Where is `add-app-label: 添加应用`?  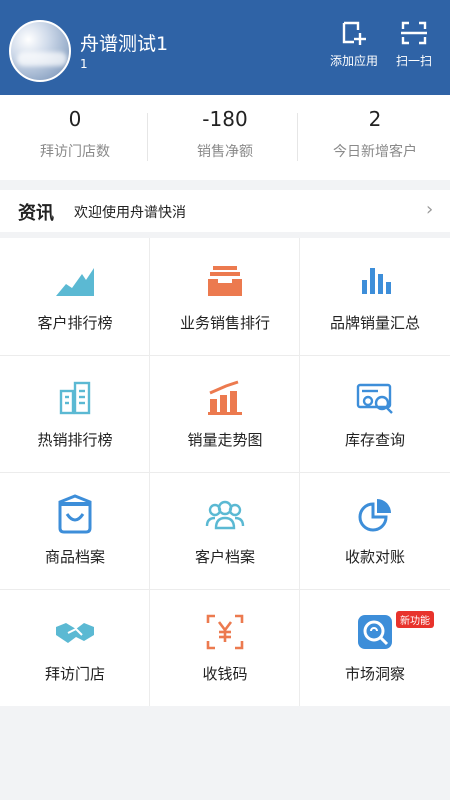
add-app-label: 添加应用 is located at coordinates (353, 61).